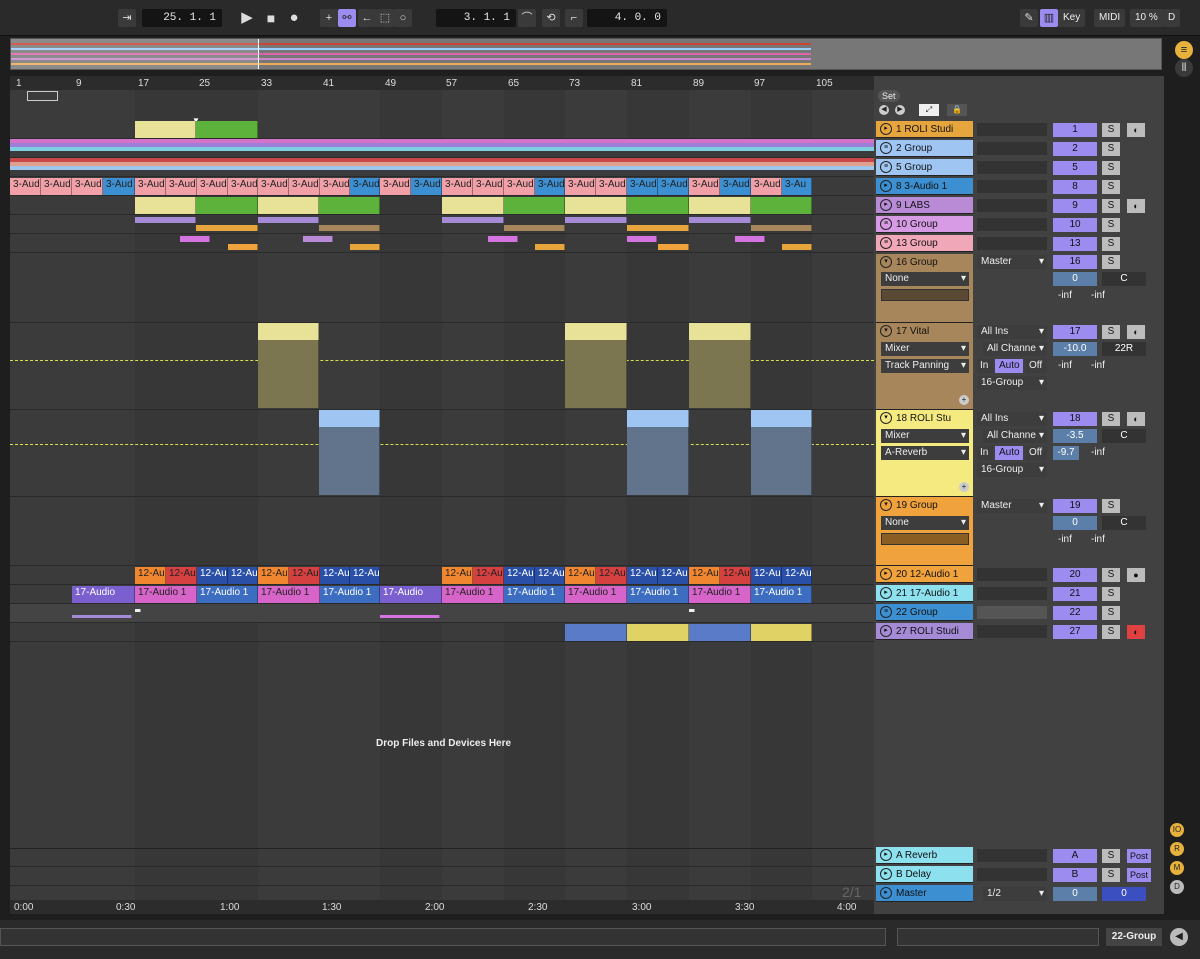  I want to click on arm-icon: ●, so click(1136, 575).